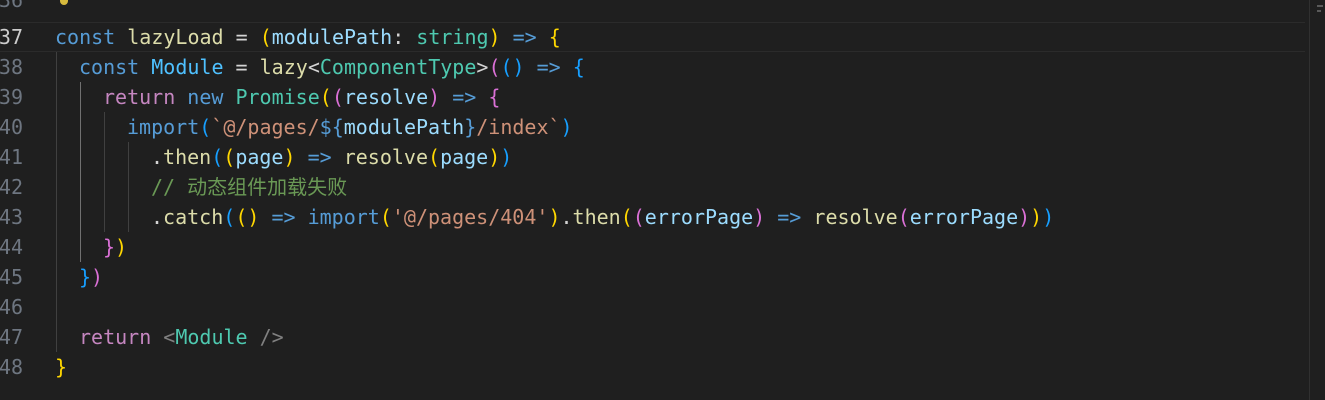  What do you see at coordinates (386, 157) in the screenshot?
I see `code-token: resolve` at bounding box center [386, 157].